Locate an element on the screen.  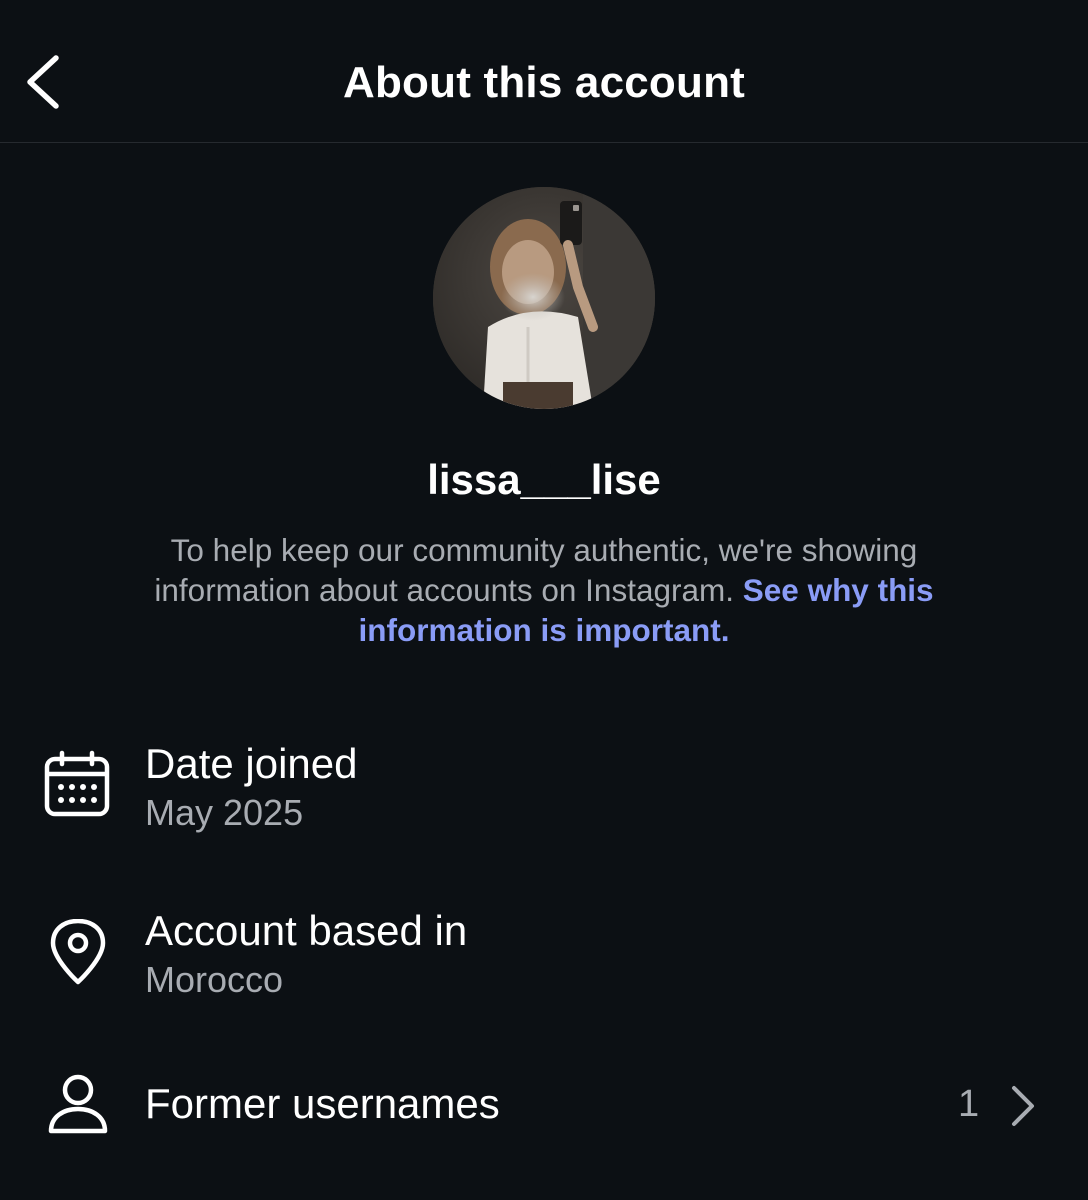
profile-photo is located at coordinates (544, 298).